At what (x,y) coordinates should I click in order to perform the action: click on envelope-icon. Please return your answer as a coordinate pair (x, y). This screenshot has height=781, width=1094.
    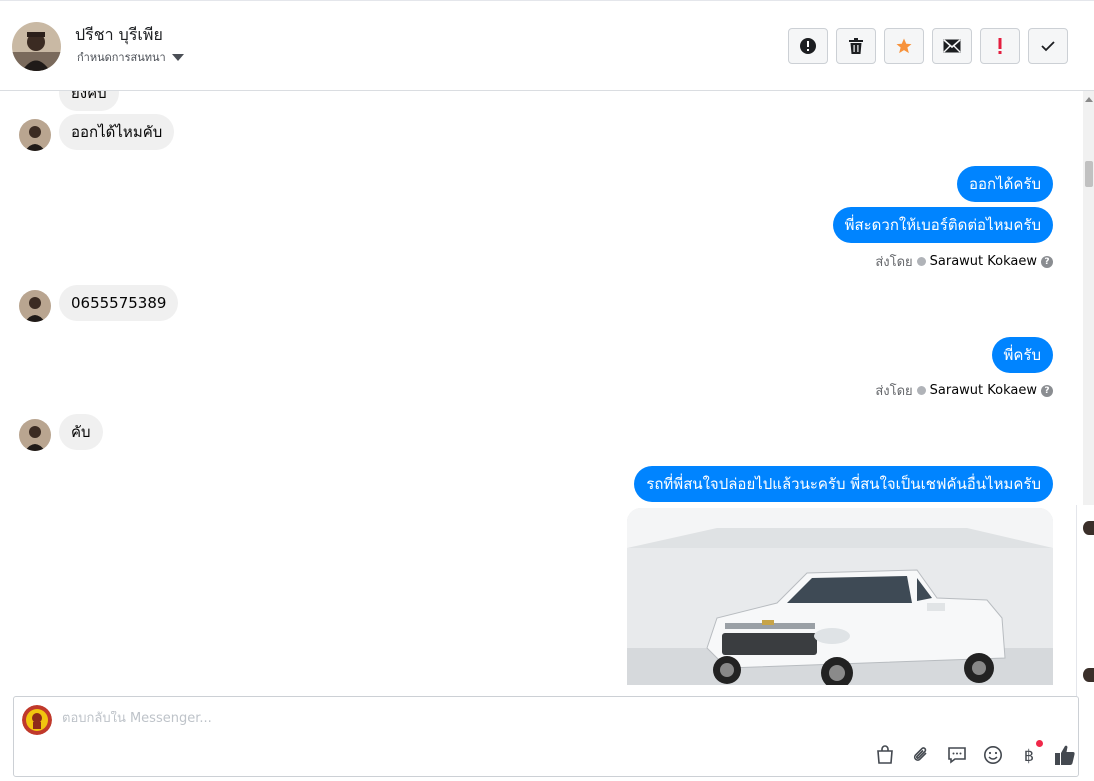
    Looking at the image, I should click on (952, 46).